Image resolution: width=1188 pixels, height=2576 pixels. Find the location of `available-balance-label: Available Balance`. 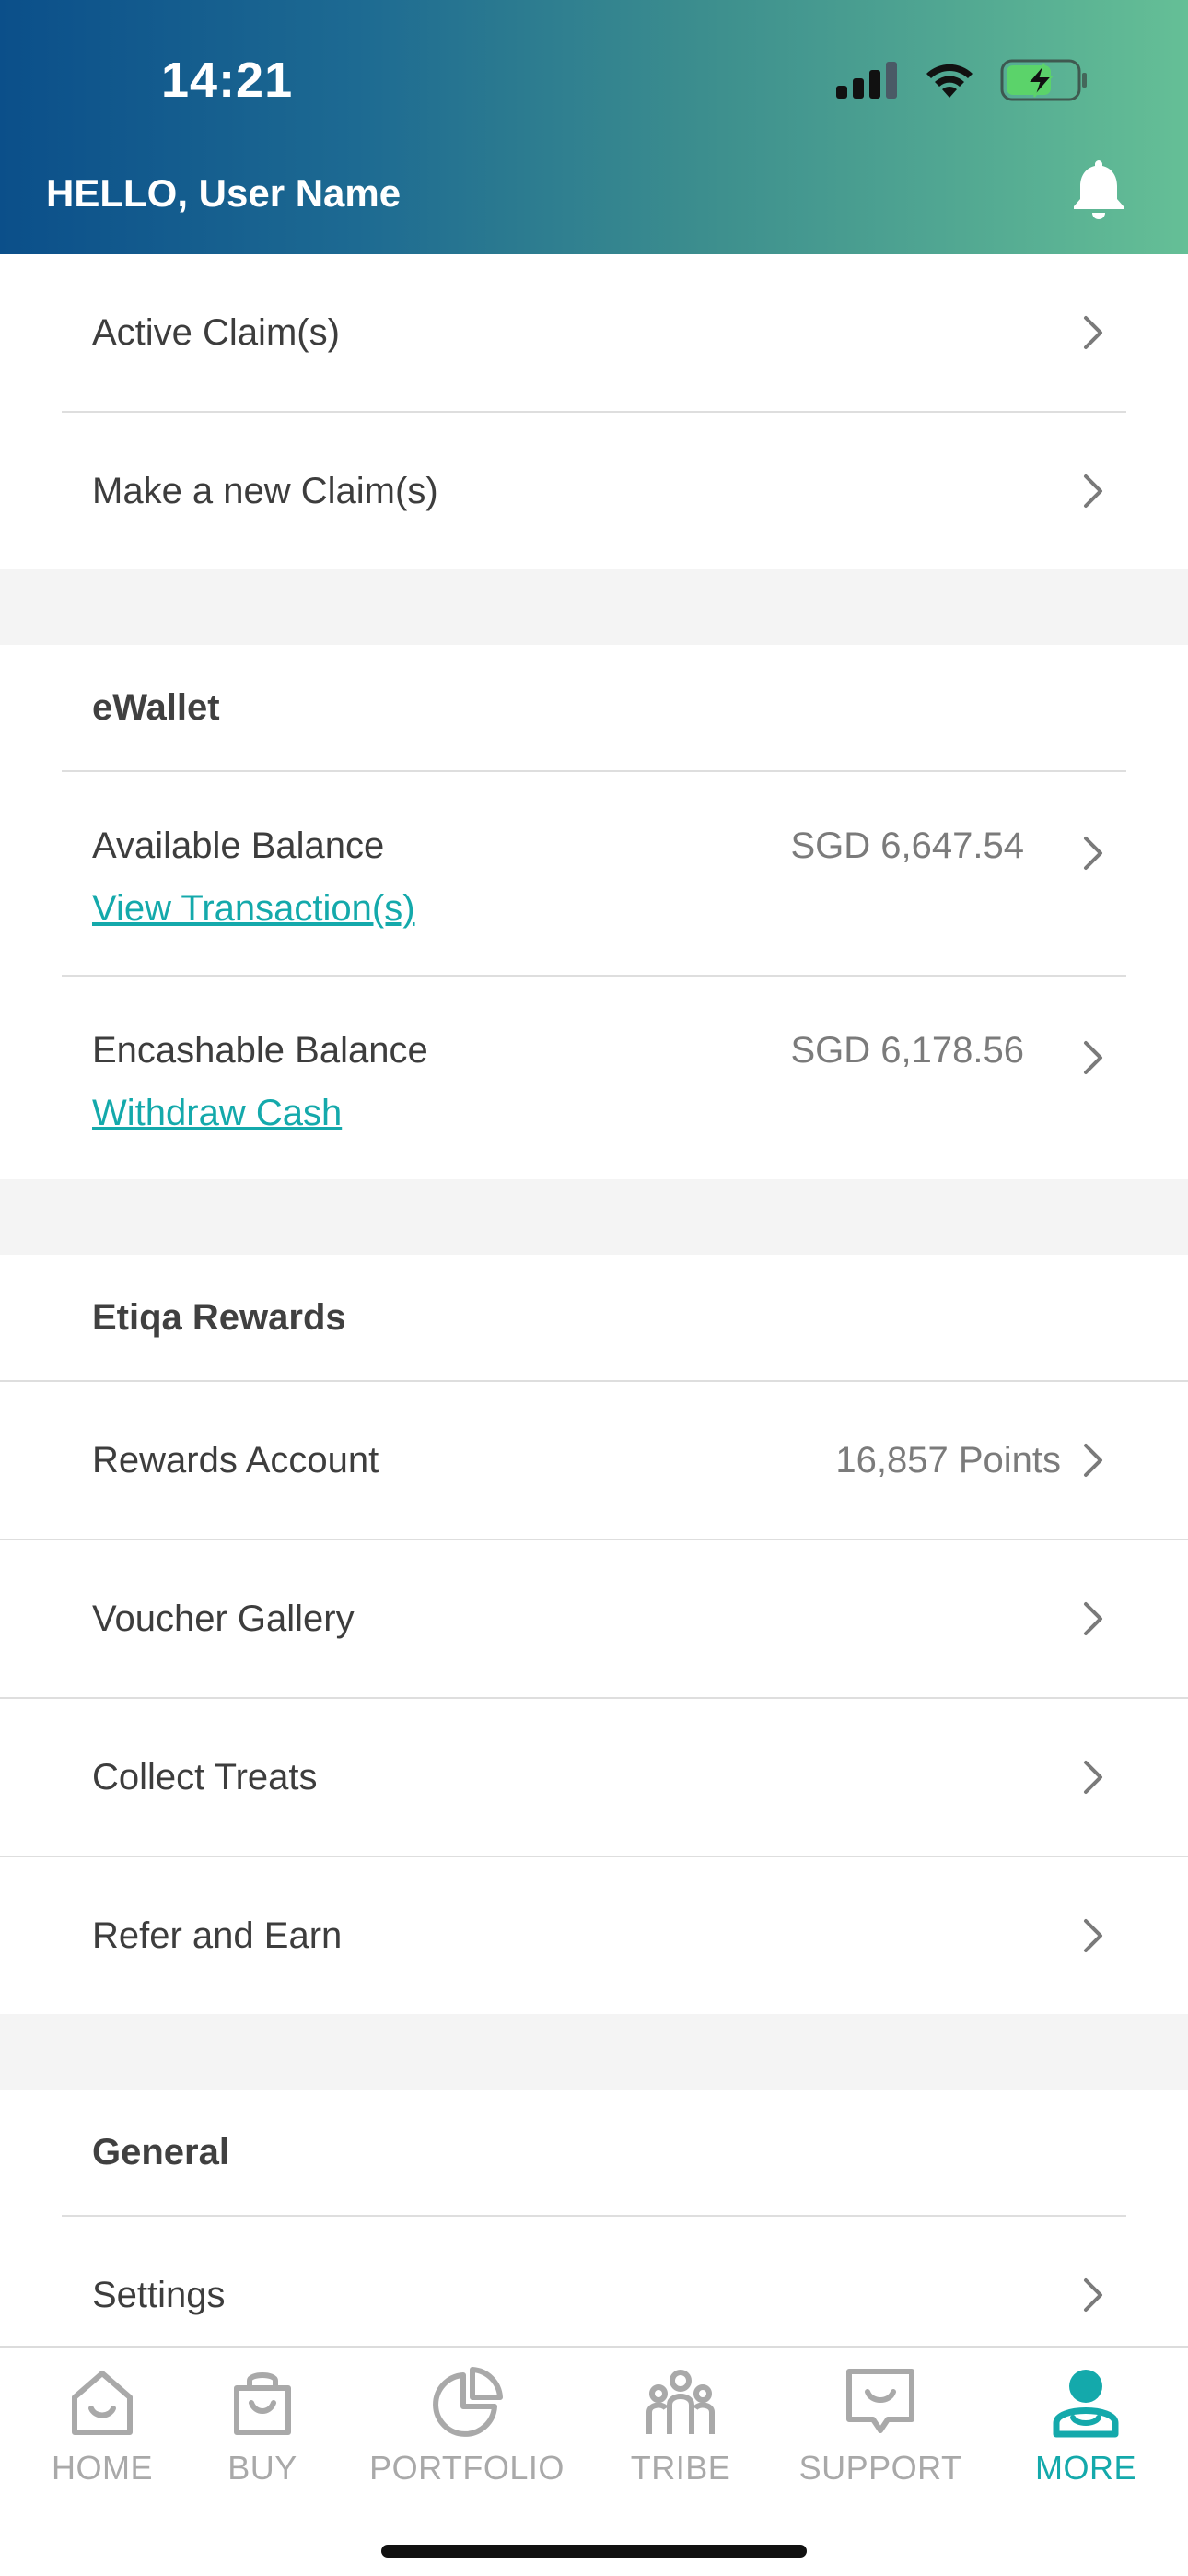

available-balance-label: Available Balance is located at coordinates (239, 845).